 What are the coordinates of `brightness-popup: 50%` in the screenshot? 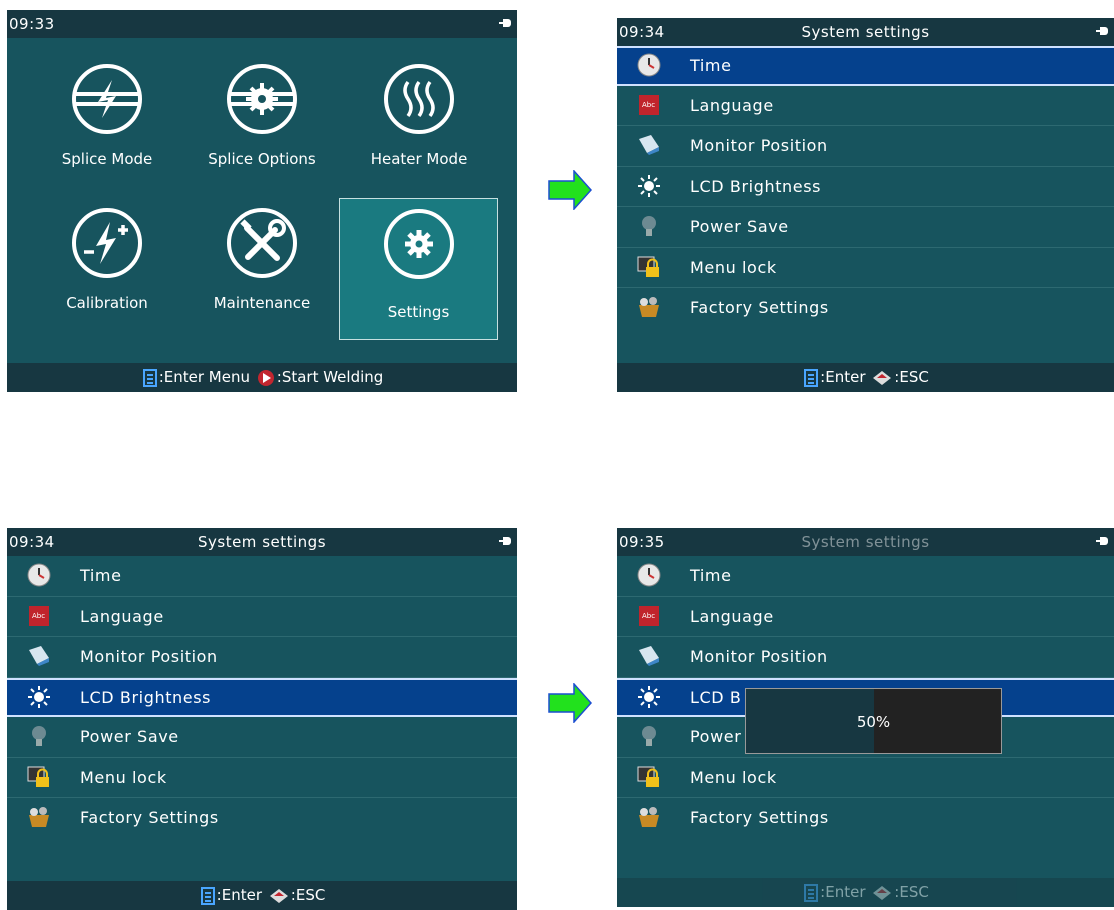 It's located at (873, 721).